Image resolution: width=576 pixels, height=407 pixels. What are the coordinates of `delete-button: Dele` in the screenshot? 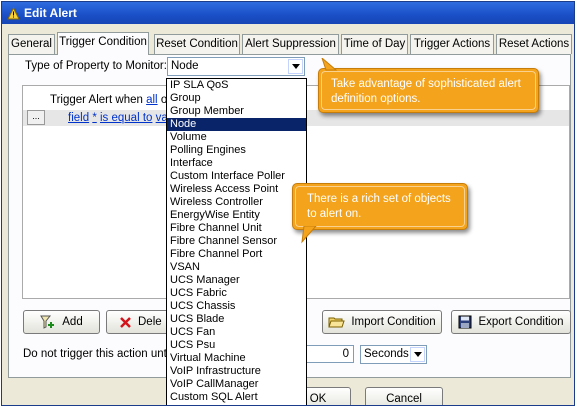 It's located at (139, 322).